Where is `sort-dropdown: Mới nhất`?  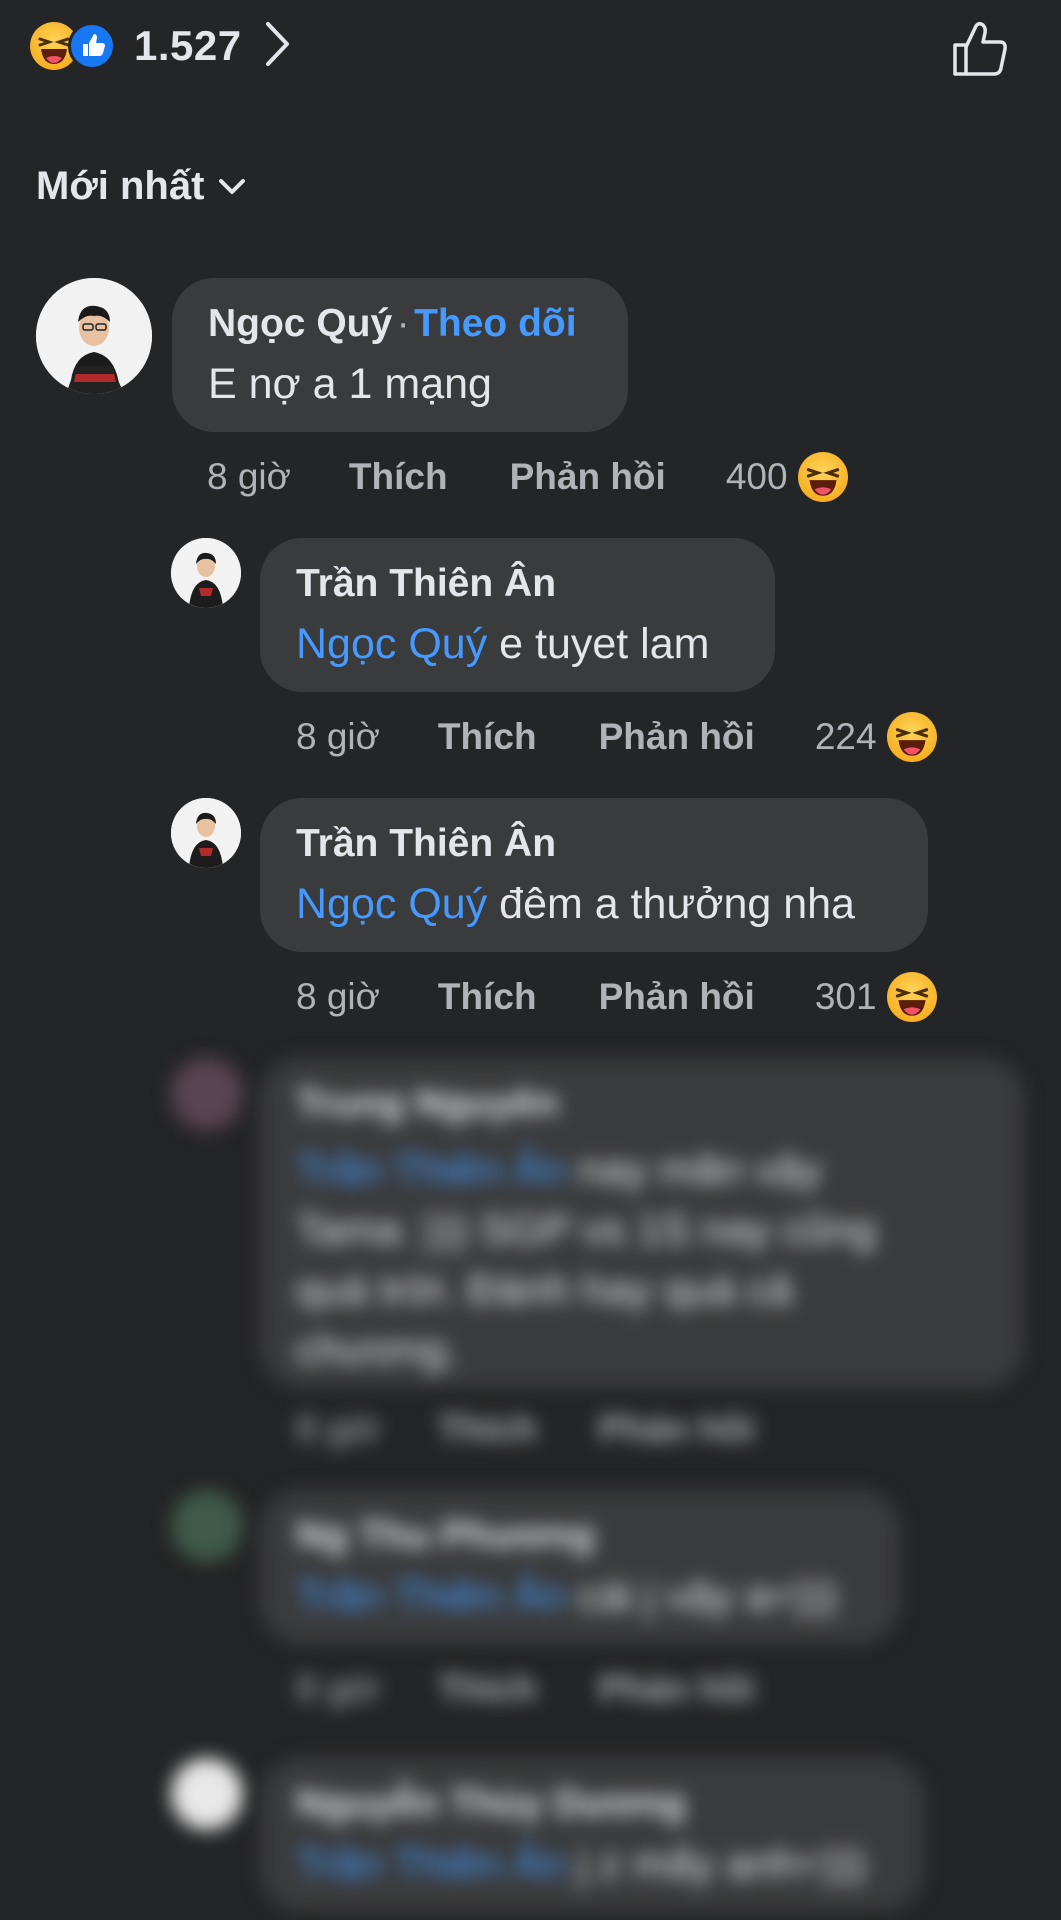
sort-dropdown: Mới nhất is located at coordinates (141, 186).